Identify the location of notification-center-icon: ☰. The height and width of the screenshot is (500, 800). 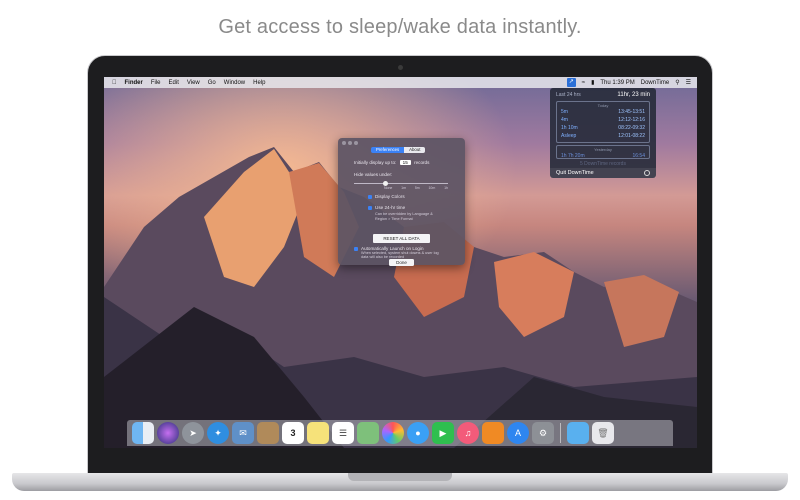
(688, 82).